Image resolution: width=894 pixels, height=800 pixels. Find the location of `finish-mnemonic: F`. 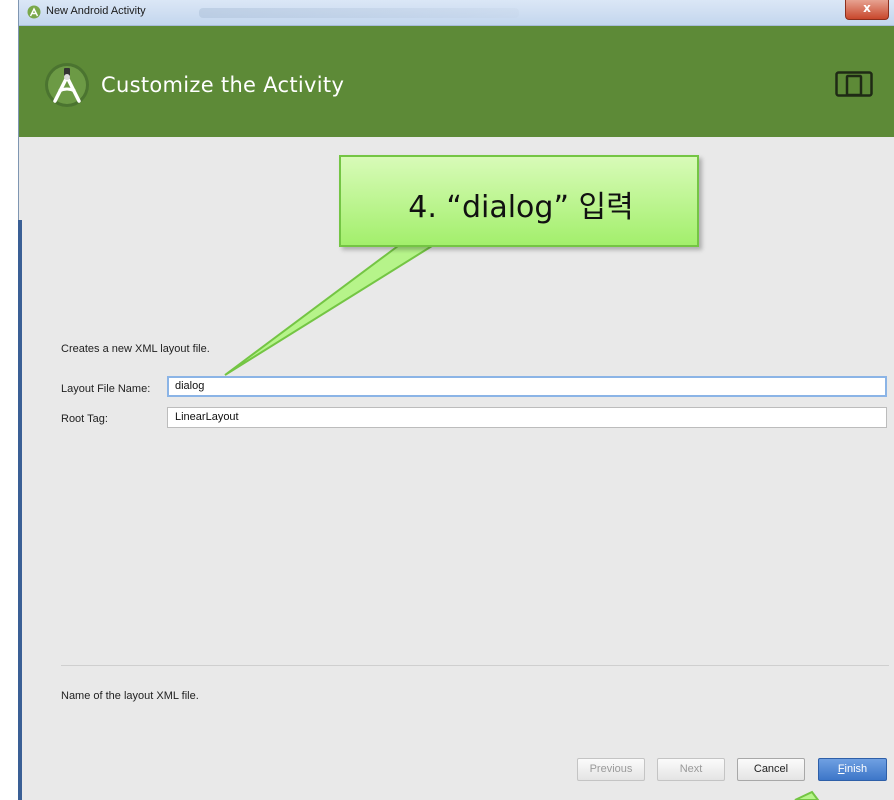

finish-mnemonic: F is located at coordinates (841, 769).